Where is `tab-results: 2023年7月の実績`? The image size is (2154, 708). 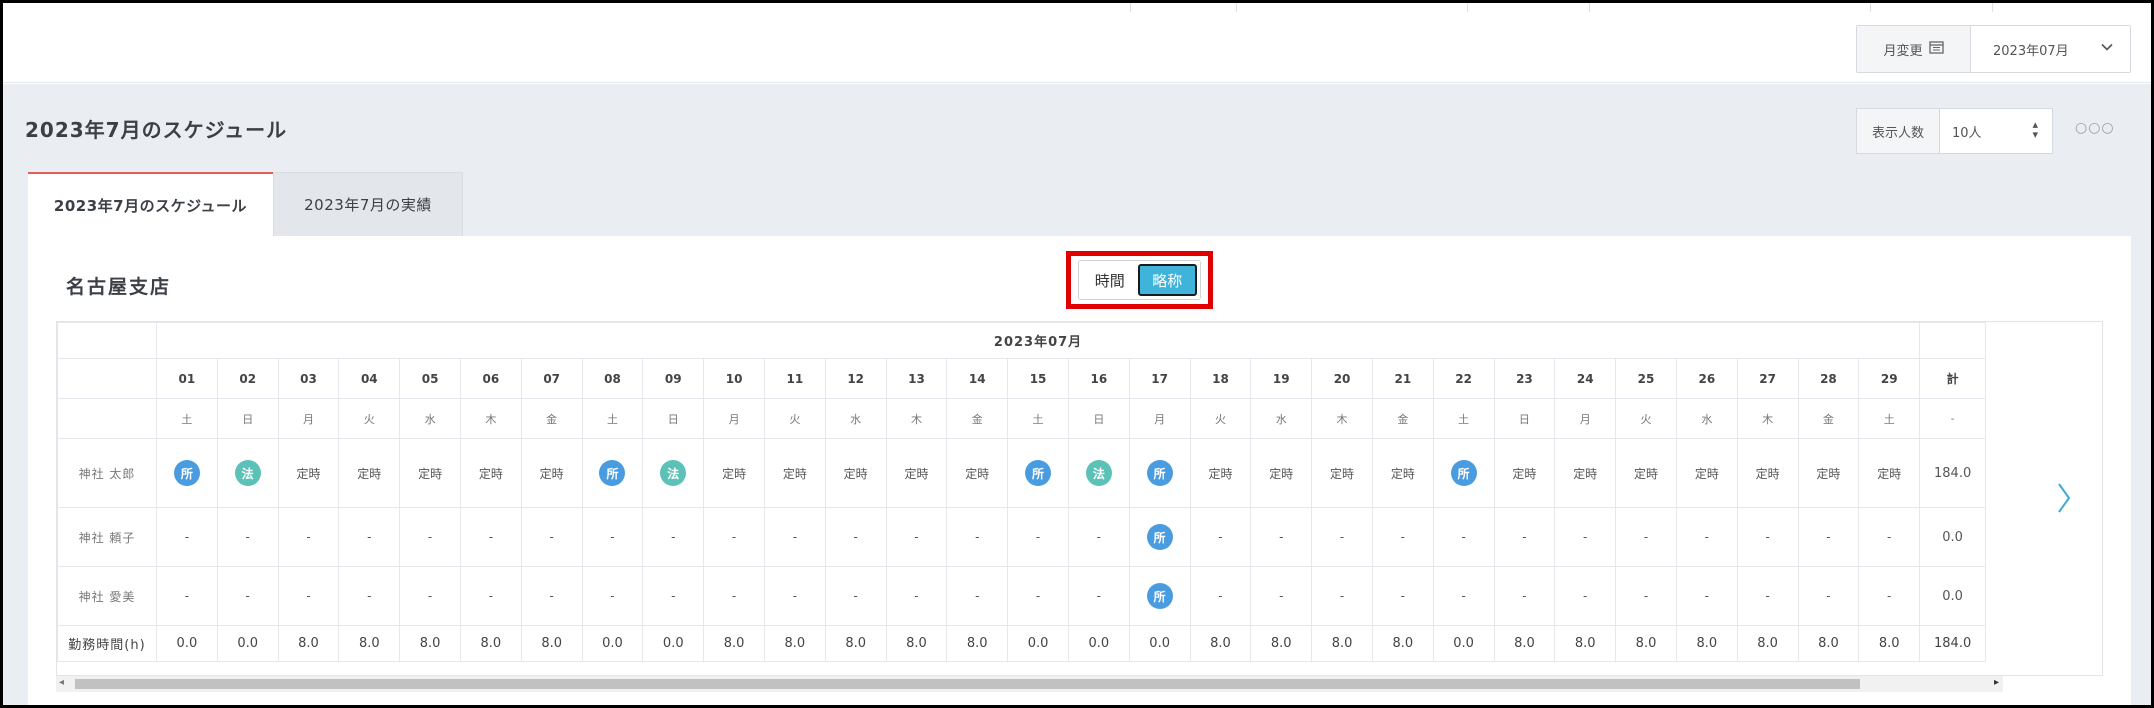 tab-results: 2023年7月の実績 is located at coordinates (368, 204).